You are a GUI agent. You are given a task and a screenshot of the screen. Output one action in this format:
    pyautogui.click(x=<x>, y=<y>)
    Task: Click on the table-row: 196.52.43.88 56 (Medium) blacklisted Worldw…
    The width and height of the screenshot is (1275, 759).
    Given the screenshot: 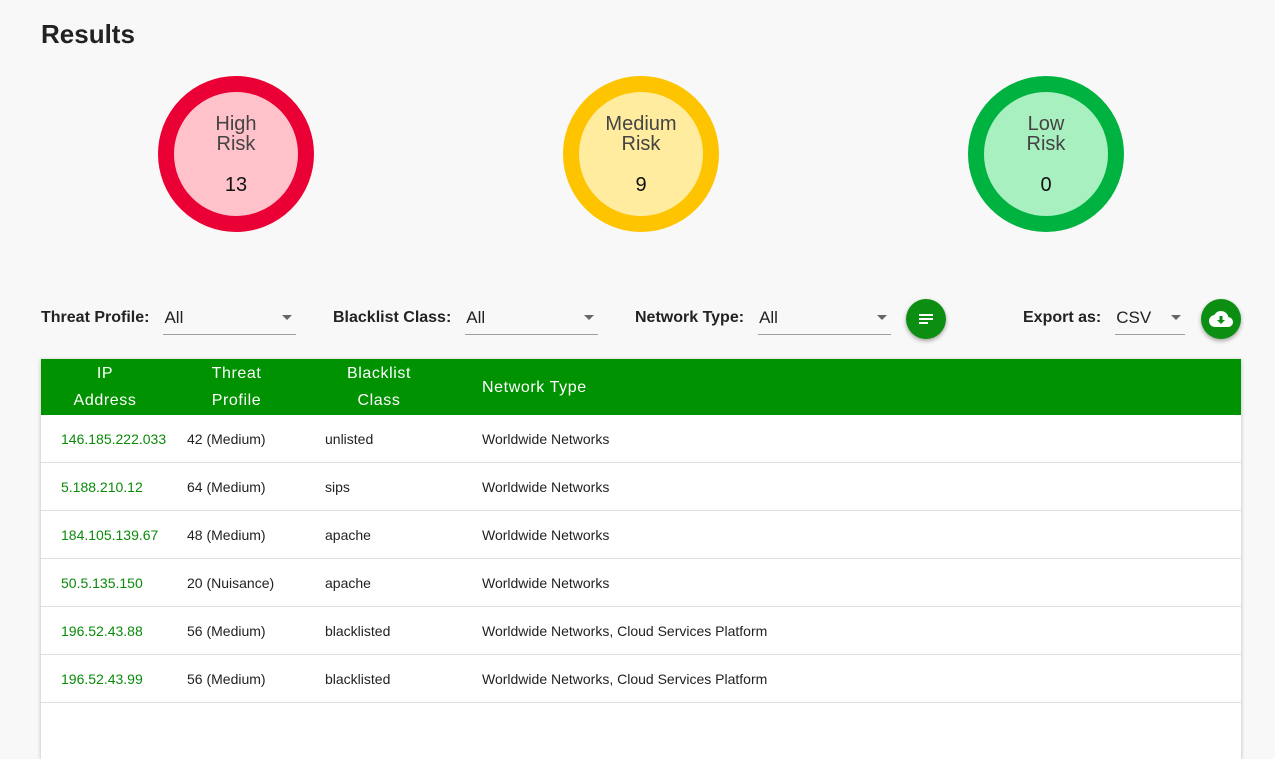 What is the action you would take?
    pyautogui.click(x=641, y=631)
    